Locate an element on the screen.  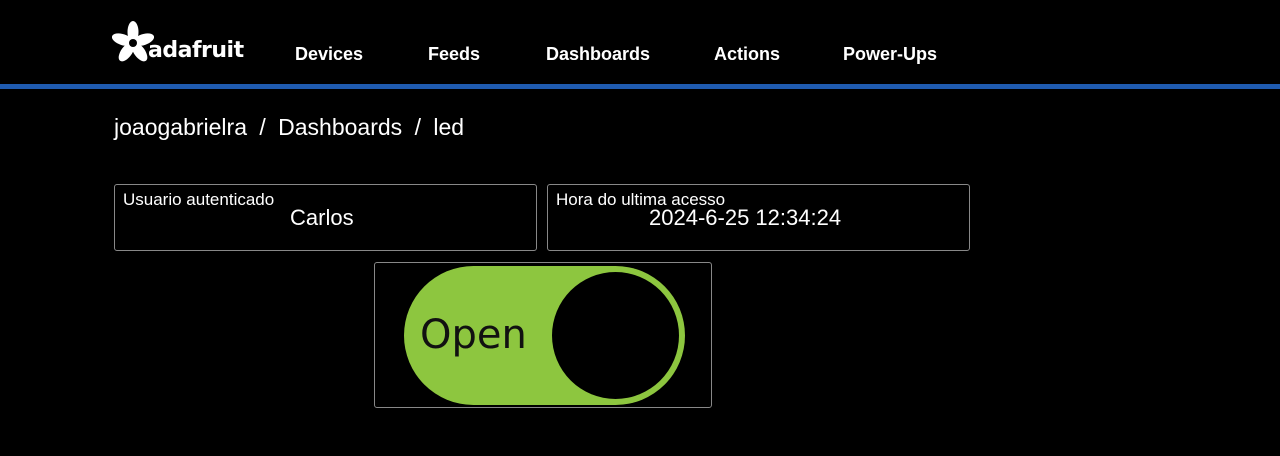
toggle-label: Open is located at coordinates (473, 335).